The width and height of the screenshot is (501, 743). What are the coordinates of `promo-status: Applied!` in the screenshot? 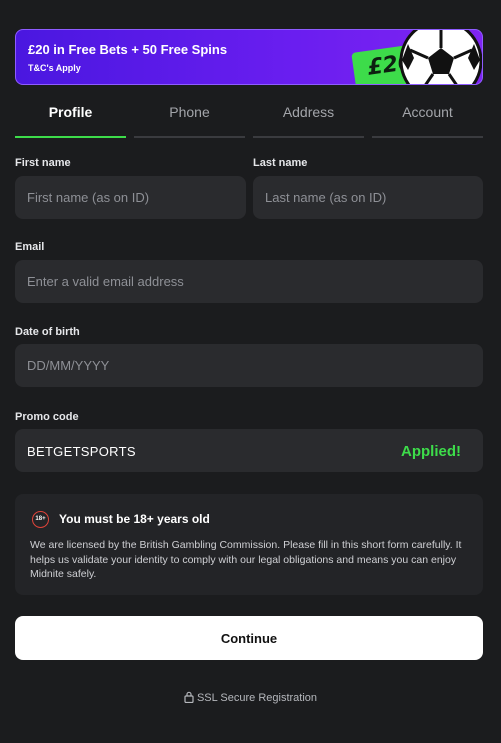 It's located at (431, 451).